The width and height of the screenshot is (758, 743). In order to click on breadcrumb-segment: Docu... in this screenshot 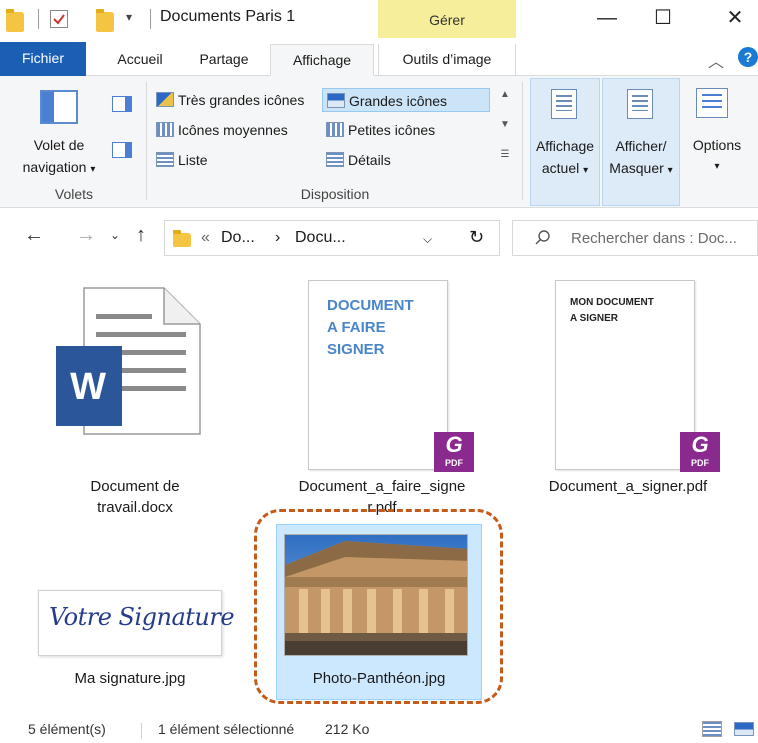, I will do `click(320, 238)`.